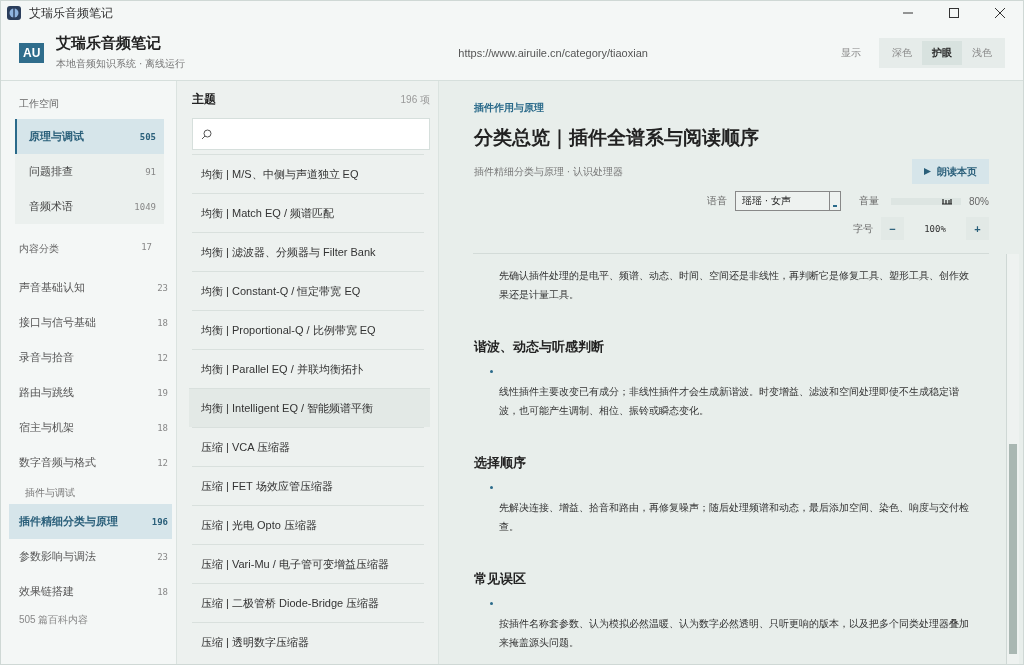 This screenshot has height=665, width=1024. I want to click on article-meta: 插件精细分类与原理 · 认识处理器, so click(548, 171).